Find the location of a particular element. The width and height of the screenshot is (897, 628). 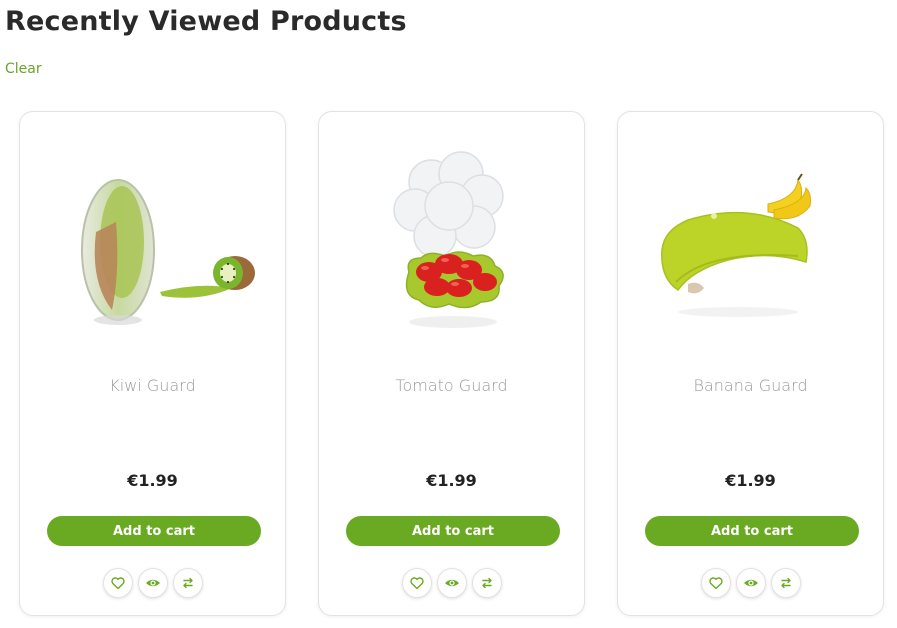

product-image-tomato-guard is located at coordinates (452, 242).